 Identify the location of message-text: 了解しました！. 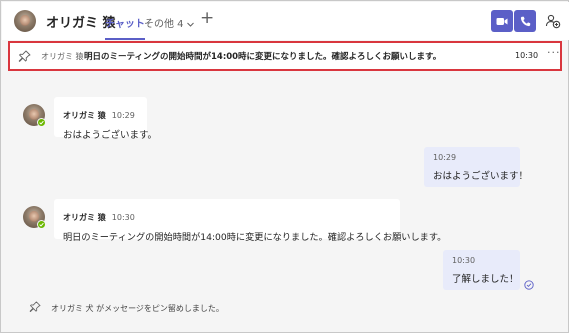
(485, 279).